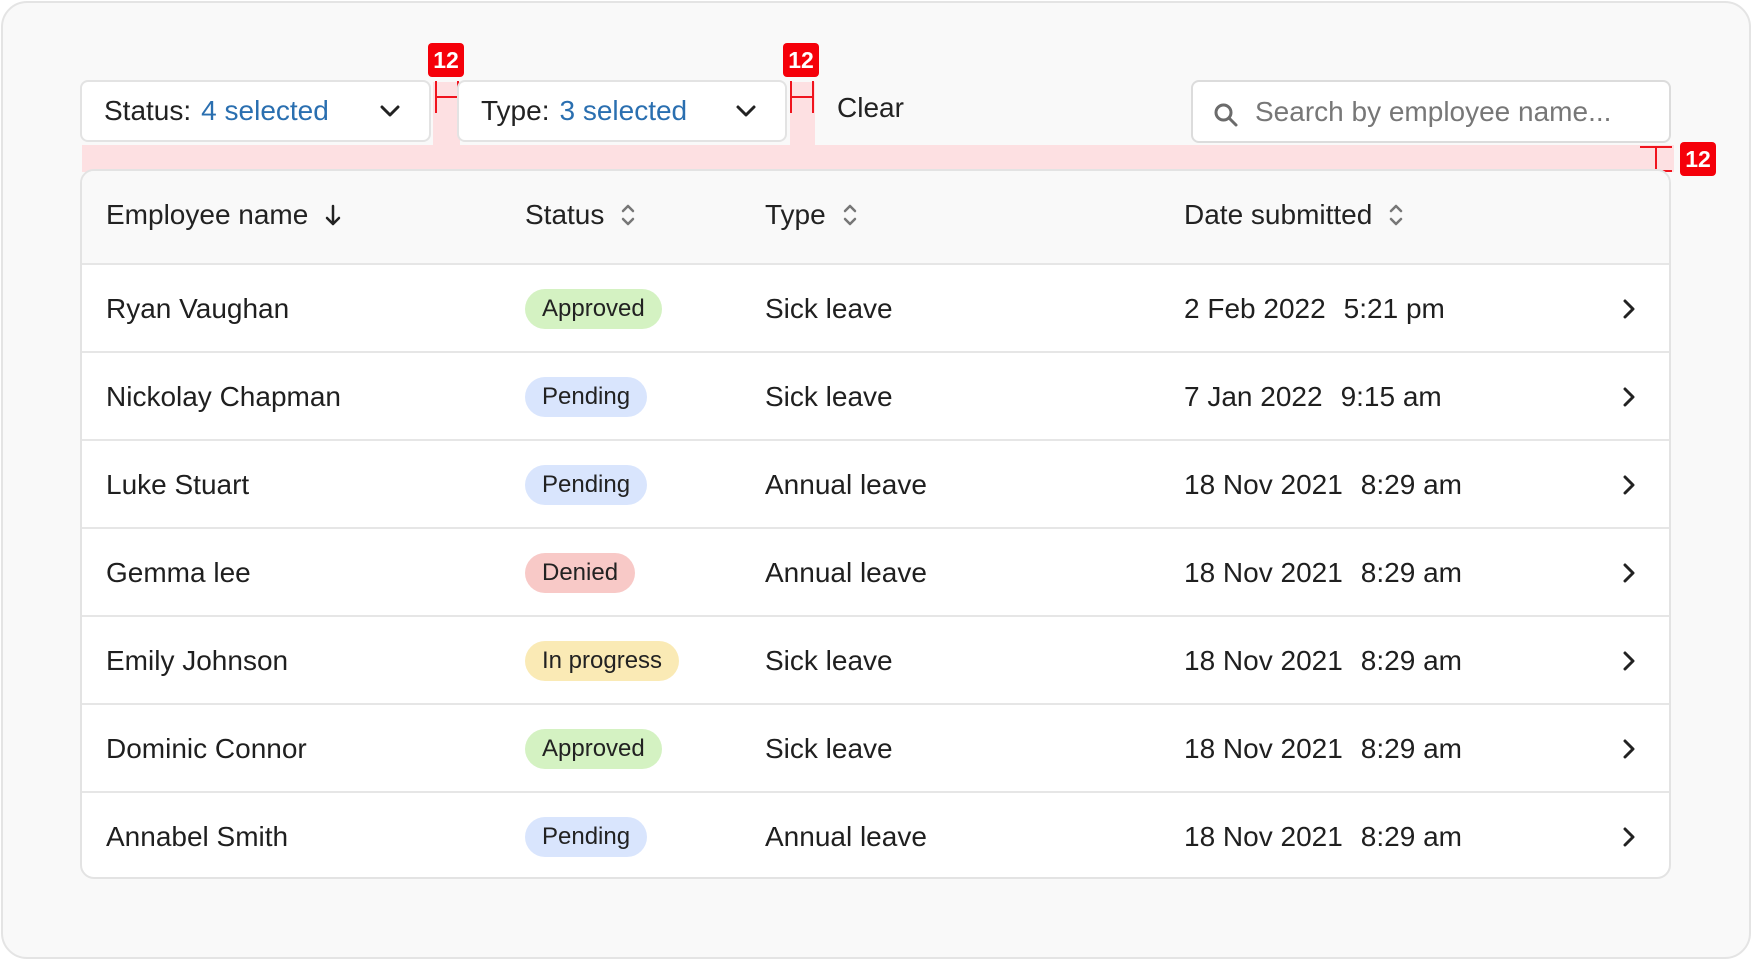  I want to click on column-header-status: Status, so click(580, 215).